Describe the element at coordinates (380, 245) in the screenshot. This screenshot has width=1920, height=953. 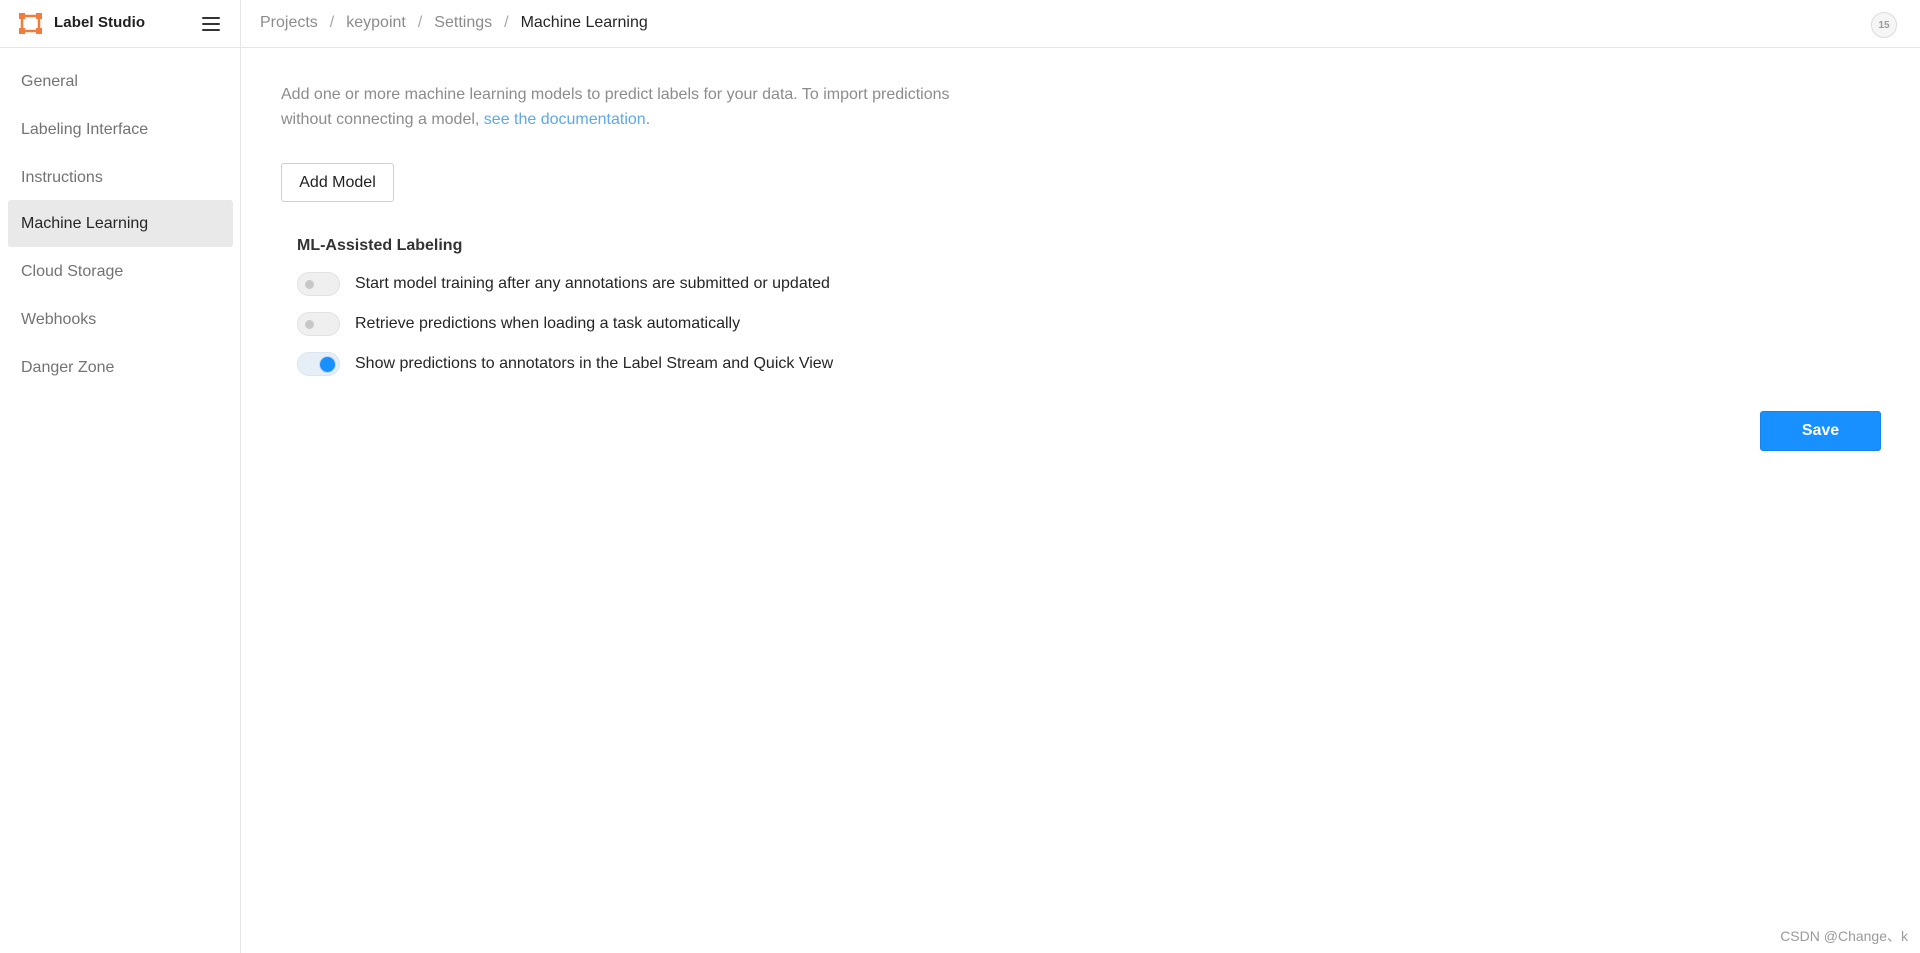
I see `ml-assisted-labeling-title: ML-Assisted Labeling` at that location.